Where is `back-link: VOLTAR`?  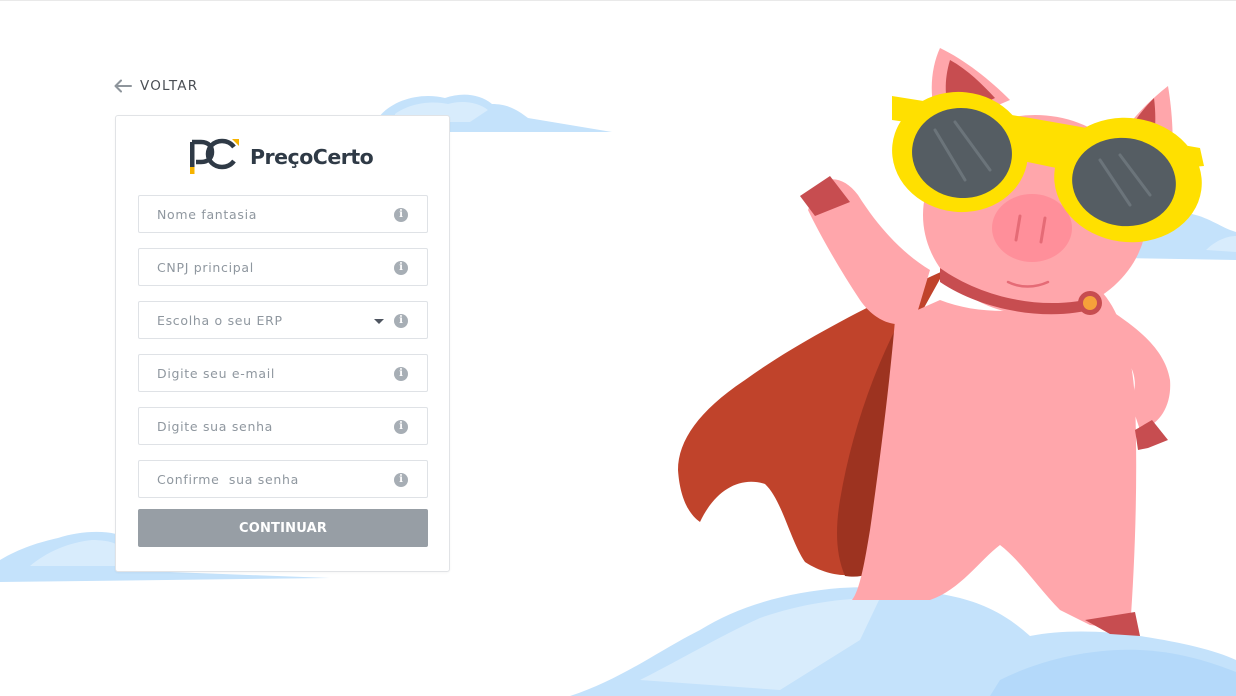 back-link: VOLTAR is located at coordinates (156, 86).